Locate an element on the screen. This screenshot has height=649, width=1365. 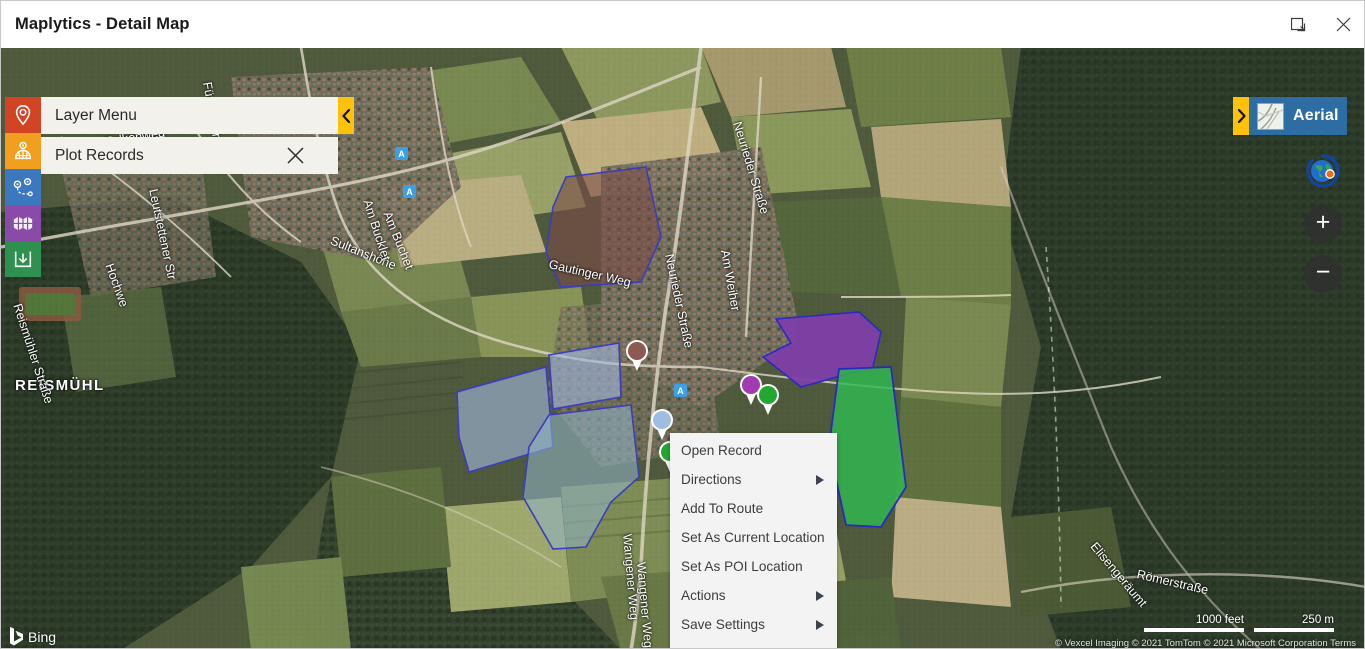
context-menu-item-label: Open Record is located at coordinates (721, 450).